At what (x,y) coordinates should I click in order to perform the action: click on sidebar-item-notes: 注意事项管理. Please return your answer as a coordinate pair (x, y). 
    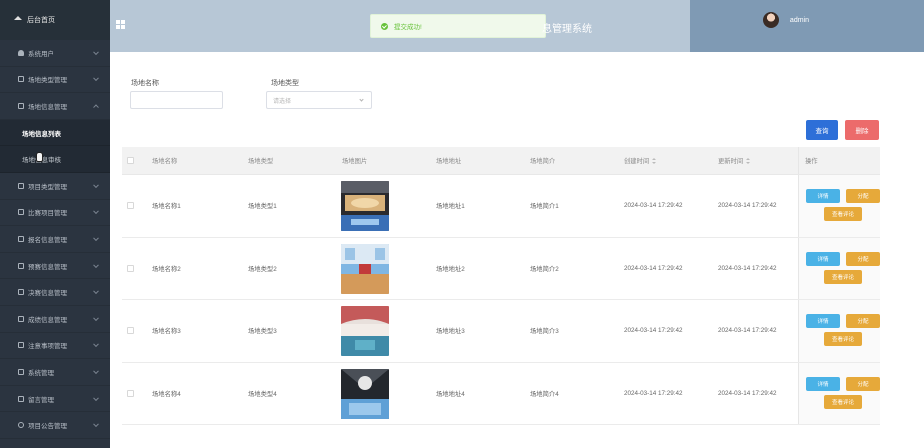
    Looking at the image, I should click on (55, 346).